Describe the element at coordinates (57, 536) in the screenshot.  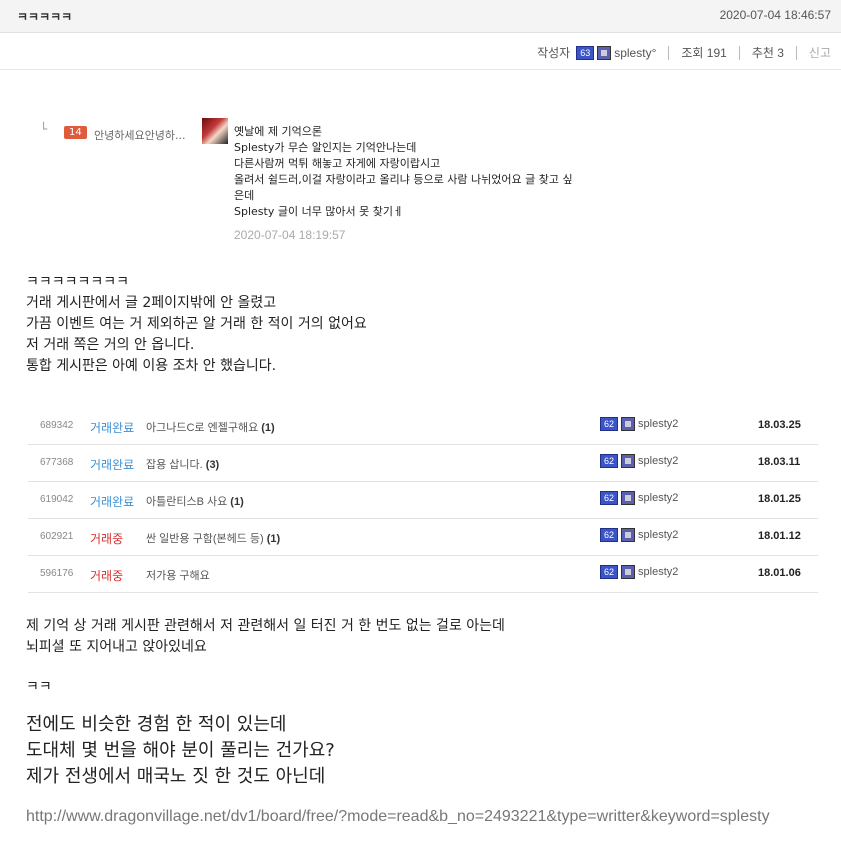
I see `trade-number: 602921` at that location.